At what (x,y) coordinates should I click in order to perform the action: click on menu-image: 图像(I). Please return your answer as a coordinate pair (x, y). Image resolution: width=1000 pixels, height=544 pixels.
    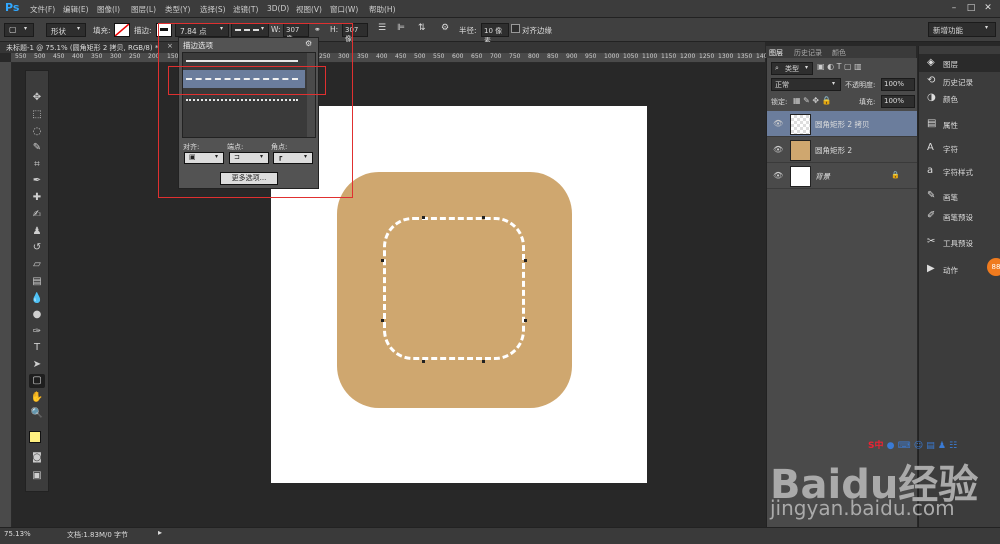
    Looking at the image, I should click on (108, 9).